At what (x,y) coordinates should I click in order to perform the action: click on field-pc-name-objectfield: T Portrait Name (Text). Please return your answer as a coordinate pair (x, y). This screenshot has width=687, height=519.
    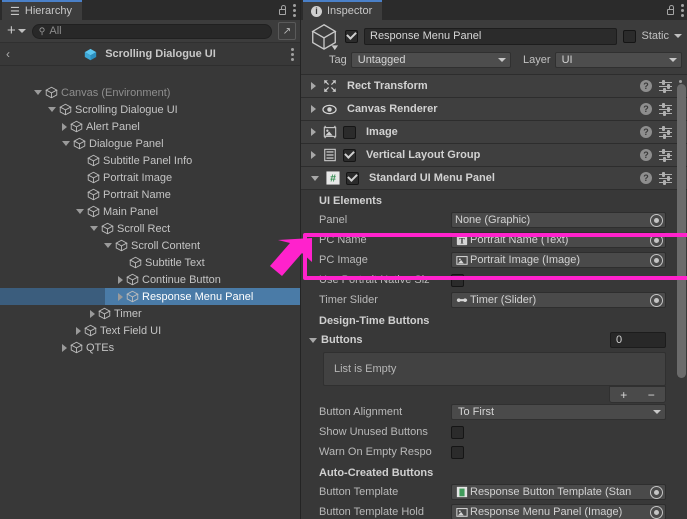
    Looking at the image, I should click on (558, 240).